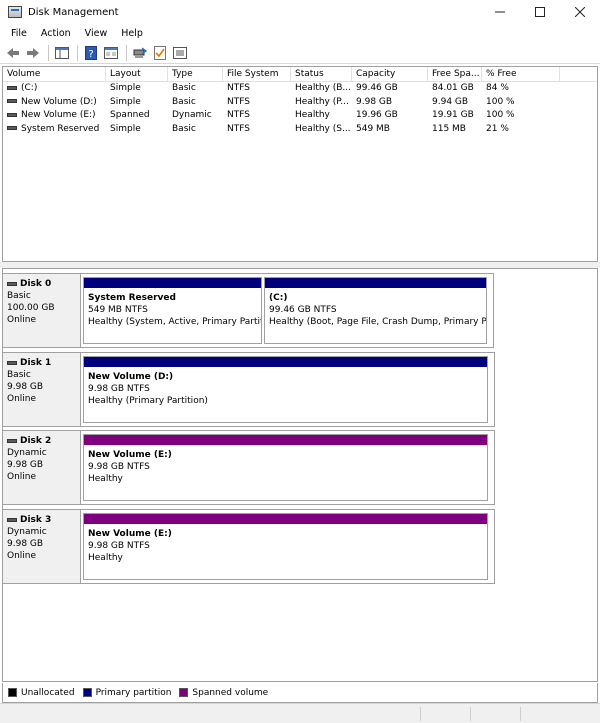 This screenshot has height=723, width=600. I want to click on legend-item-spanned-volume: Spanned volume, so click(223, 693).